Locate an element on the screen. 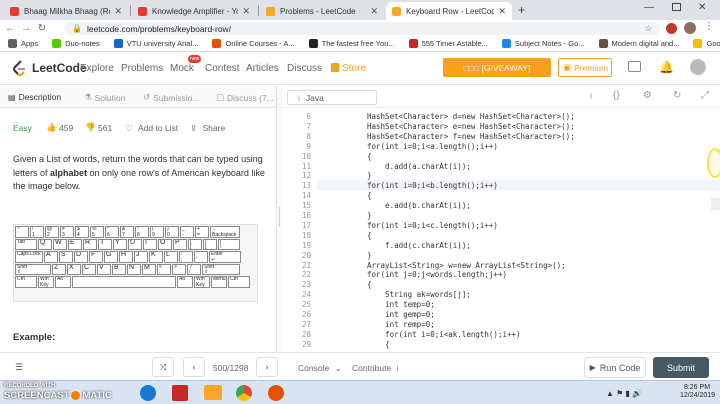  chrome-icon is located at coordinates (244, 393).